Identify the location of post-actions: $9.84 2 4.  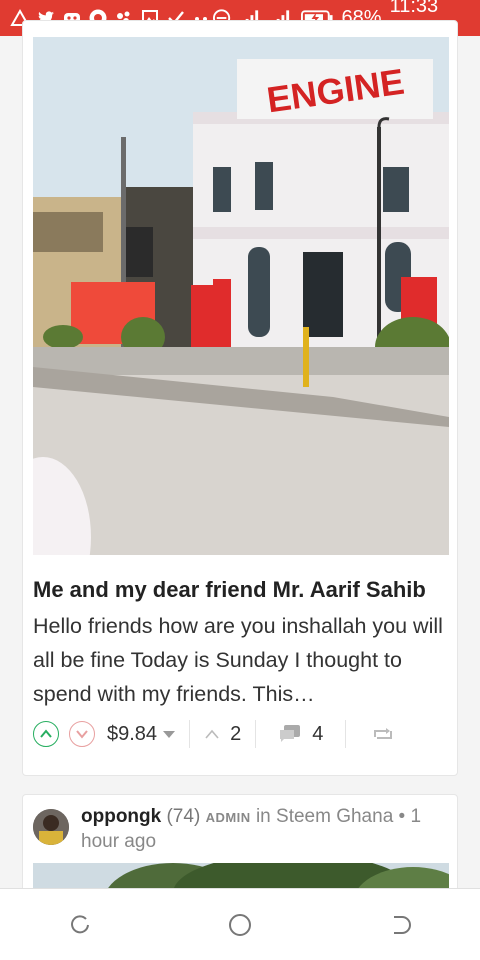
(241, 734).